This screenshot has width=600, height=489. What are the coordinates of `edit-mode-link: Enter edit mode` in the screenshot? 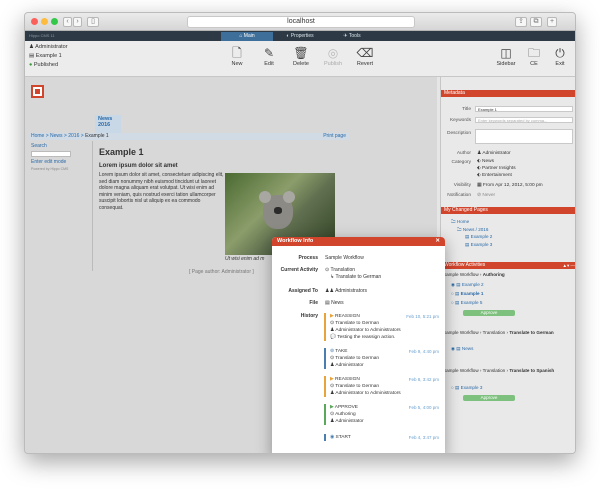 It's located at (60, 162).